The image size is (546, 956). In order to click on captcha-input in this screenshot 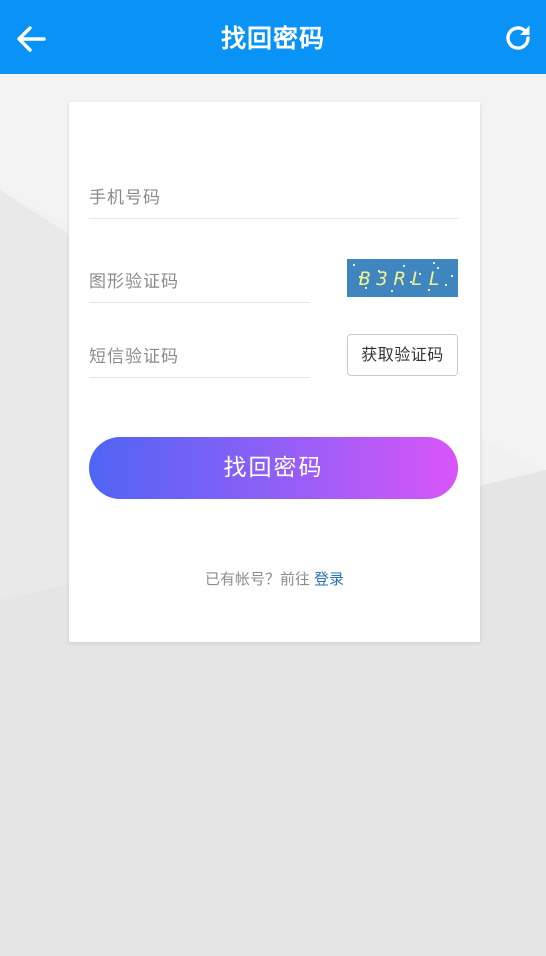, I will do `click(199, 282)`.